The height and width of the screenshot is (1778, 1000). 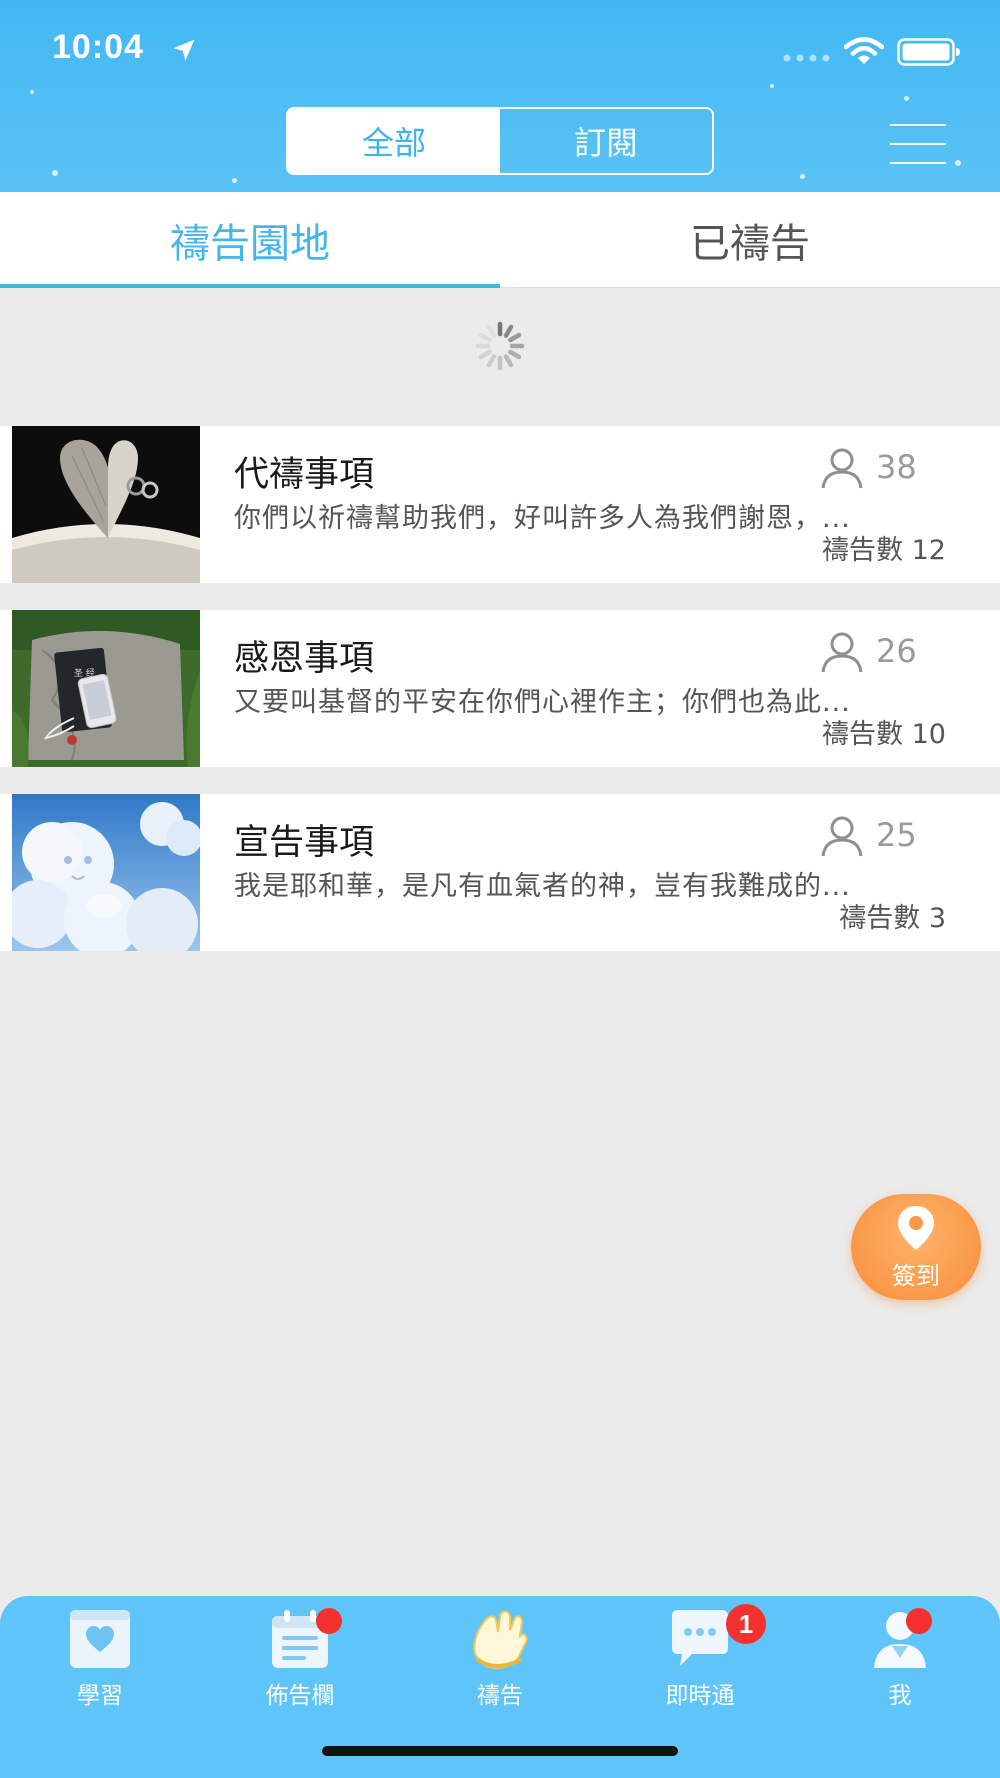 I want to click on nav-item-learn: 學習, so click(x=100, y=1661).